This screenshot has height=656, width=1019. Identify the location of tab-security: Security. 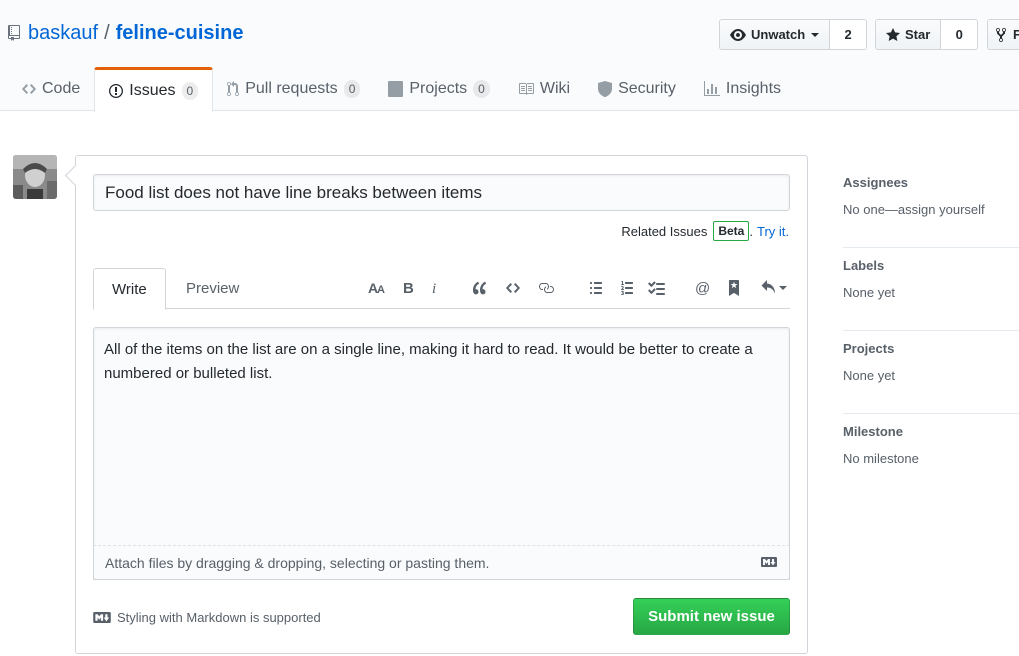
(637, 89).